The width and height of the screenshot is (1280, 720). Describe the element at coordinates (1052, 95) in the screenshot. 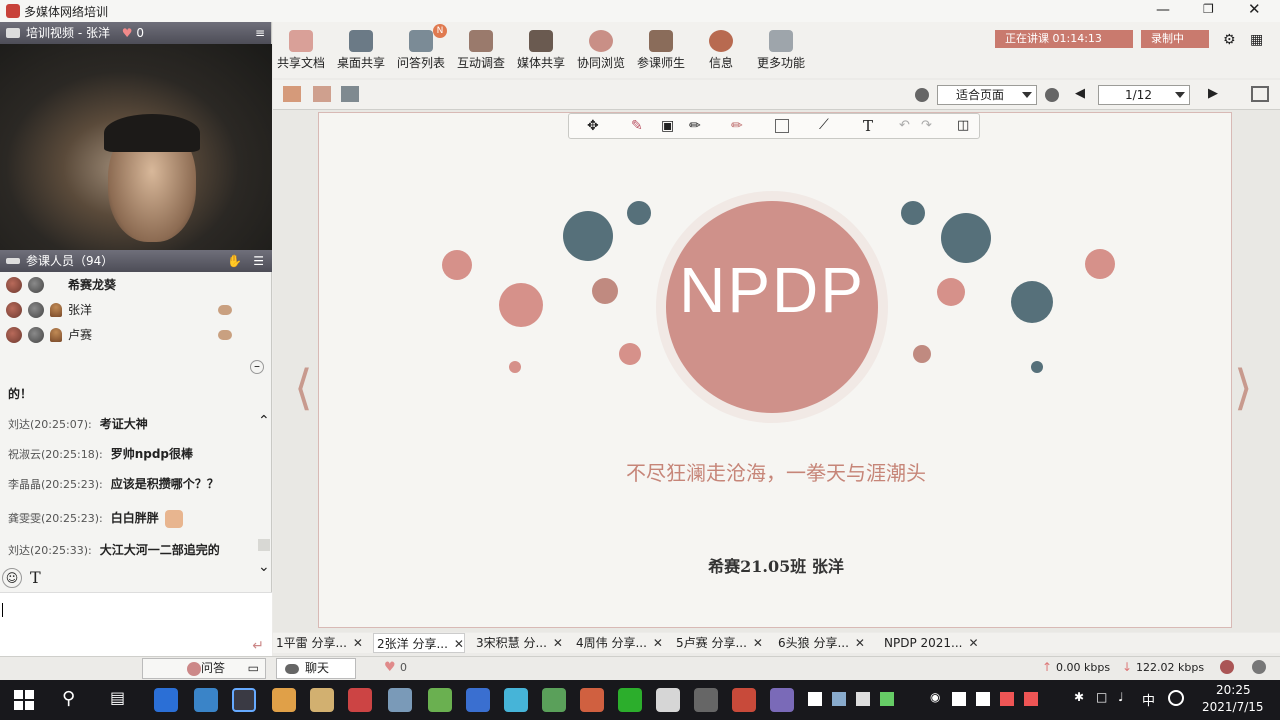

I see `zoom-out-icon` at that location.